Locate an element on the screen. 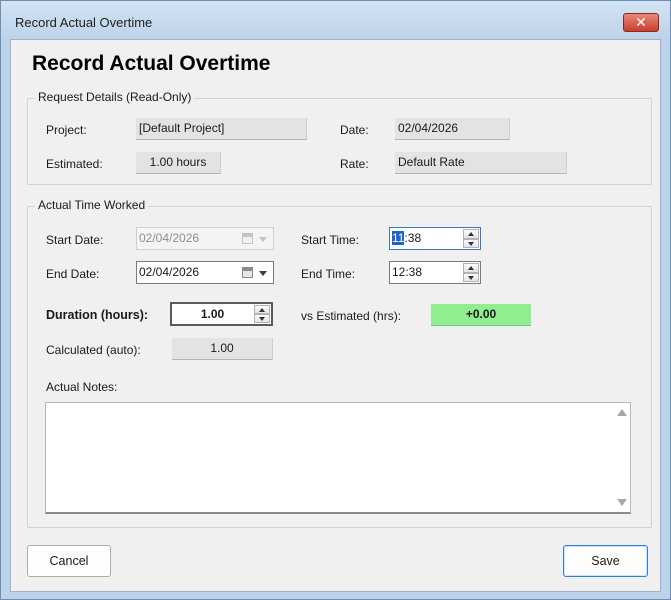  duration-label: Duration (hours): is located at coordinates (97, 315).